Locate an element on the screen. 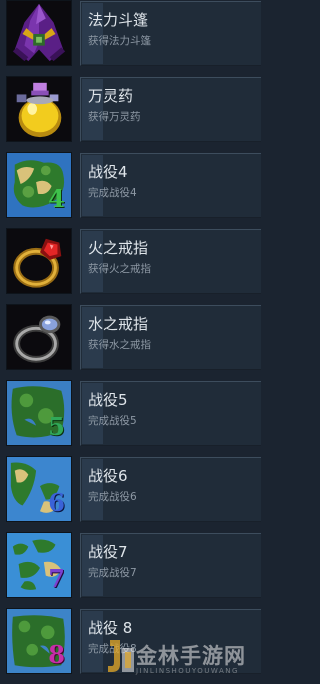 The height and width of the screenshot is (684, 320). achievement-description: 完成战役5 is located at coordinates (112, 421).